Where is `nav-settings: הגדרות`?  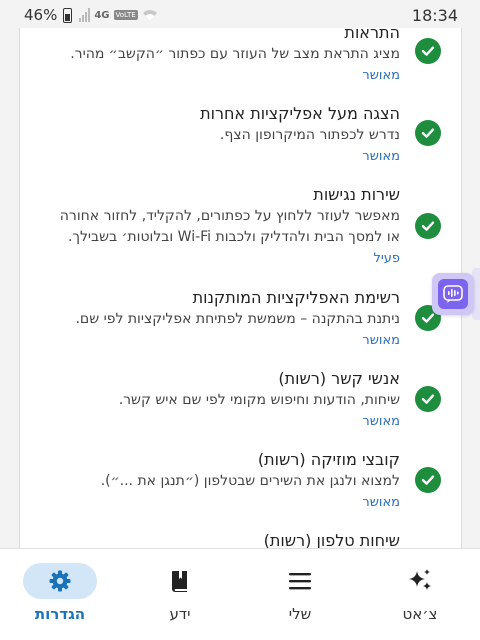
nav-settings: הגדרות is located at coordinates (60, 594).